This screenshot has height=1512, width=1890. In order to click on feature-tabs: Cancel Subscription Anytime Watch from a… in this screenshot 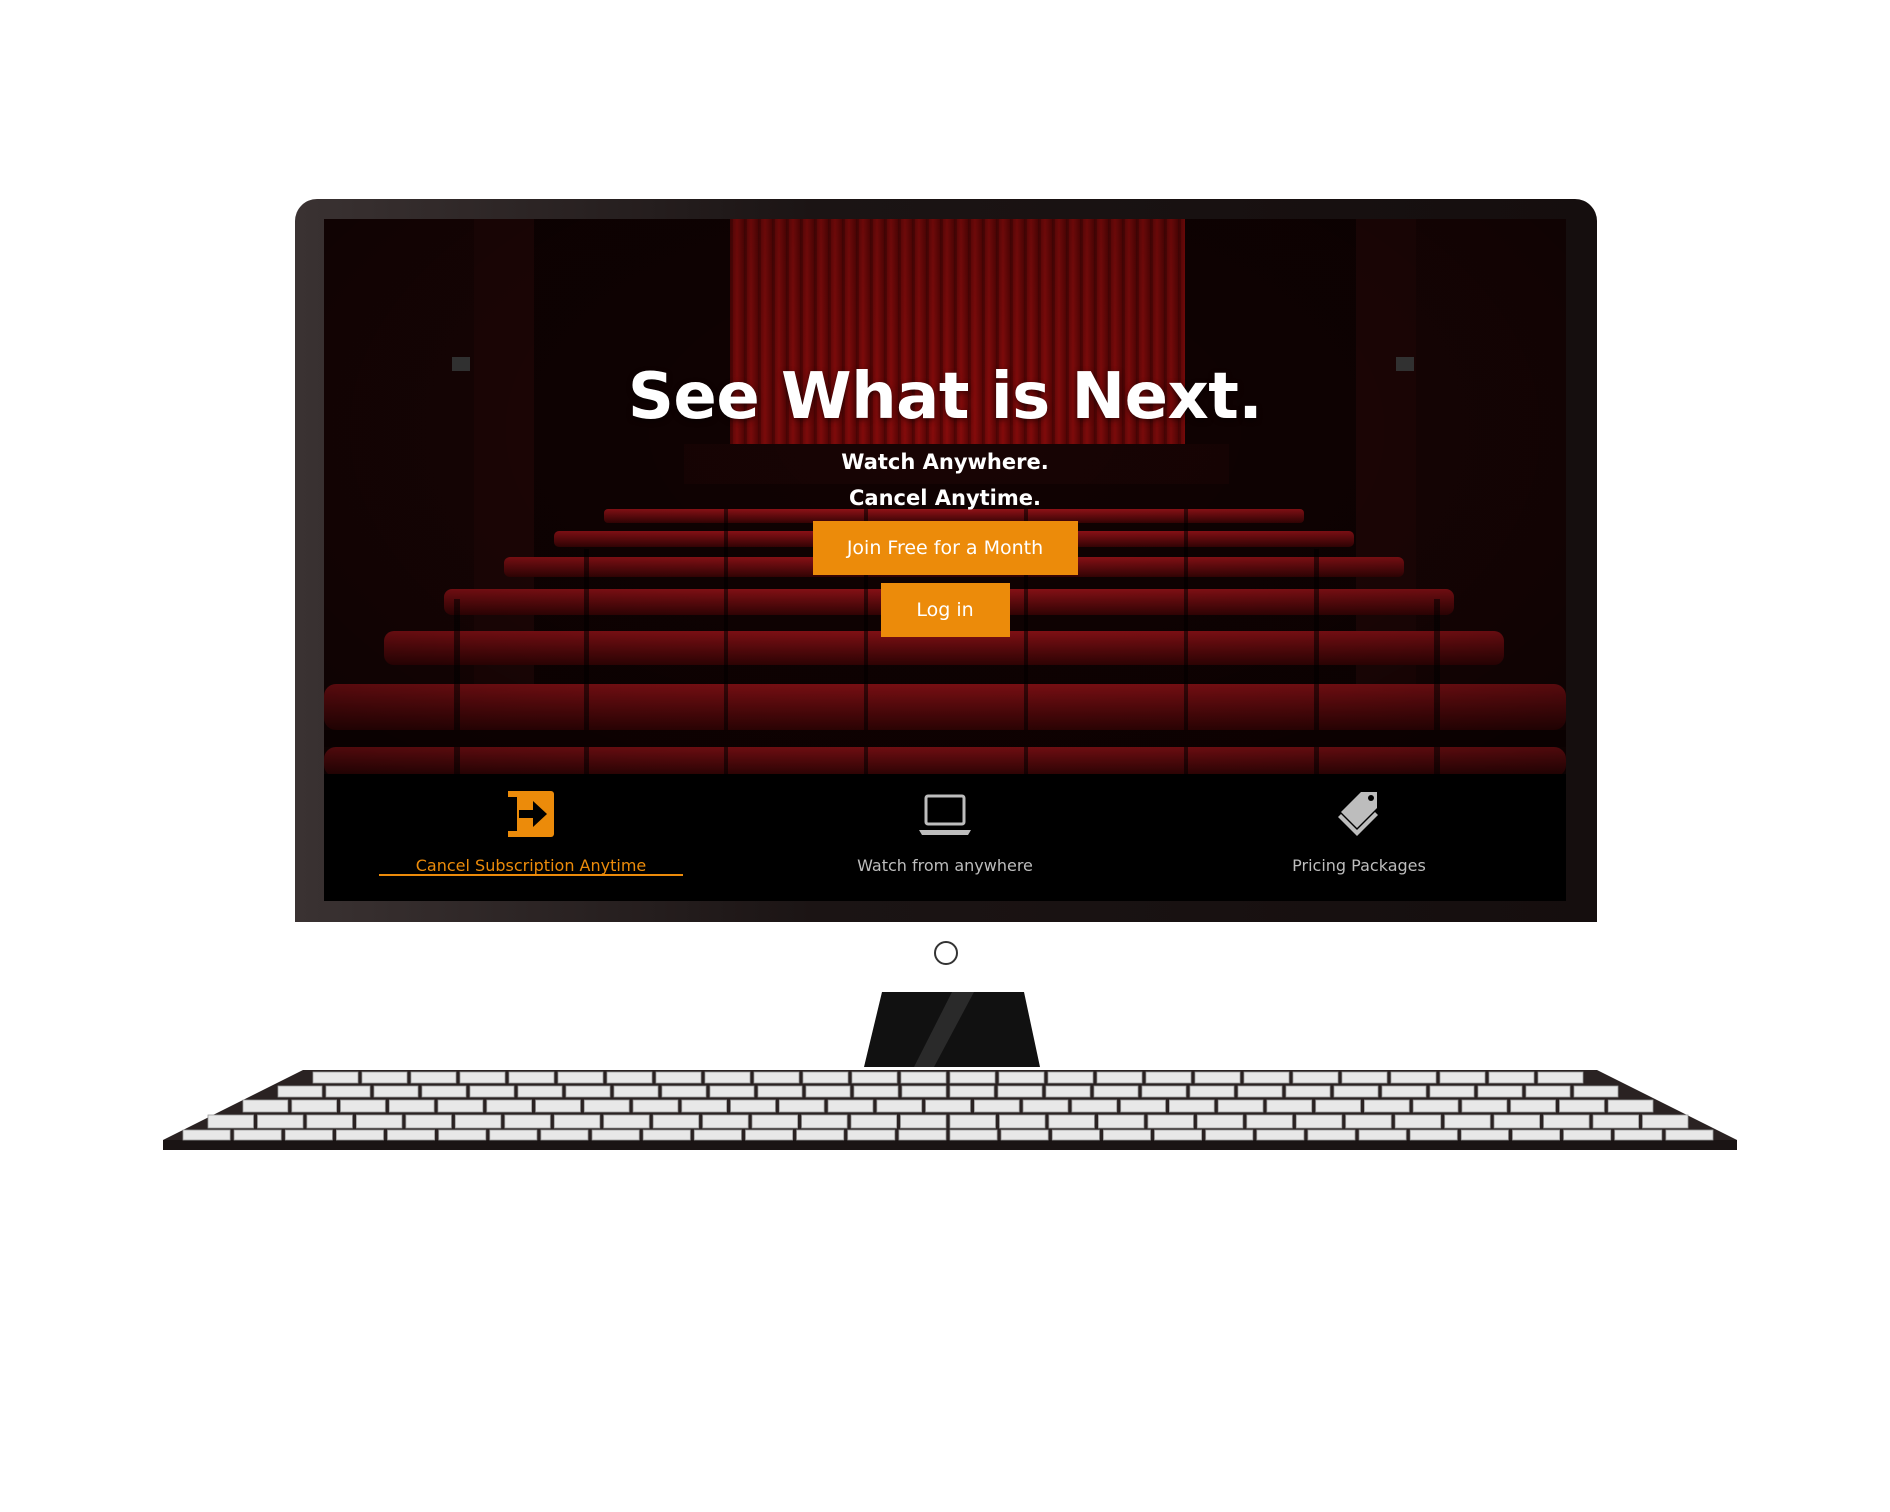, I will do `click(945, 837)`.